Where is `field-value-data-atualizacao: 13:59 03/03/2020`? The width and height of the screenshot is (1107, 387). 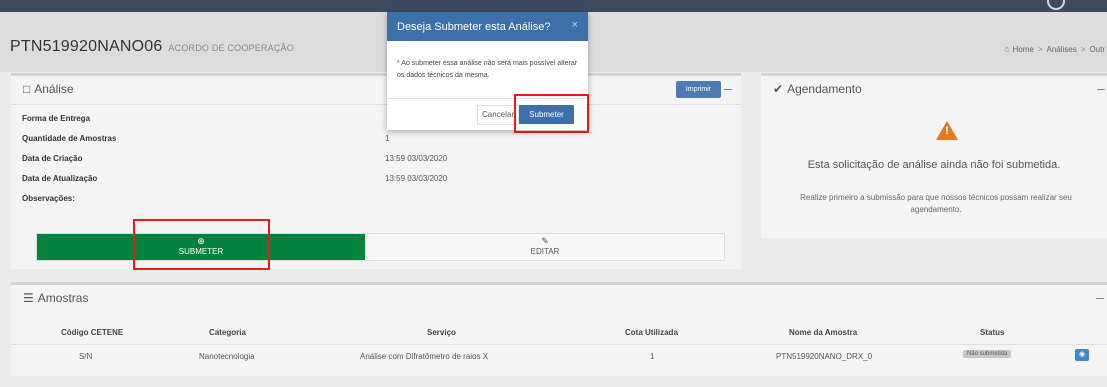
field-value-data-atualizacao: 13:59 03/03/2020 is located at coordinates (416, 178).